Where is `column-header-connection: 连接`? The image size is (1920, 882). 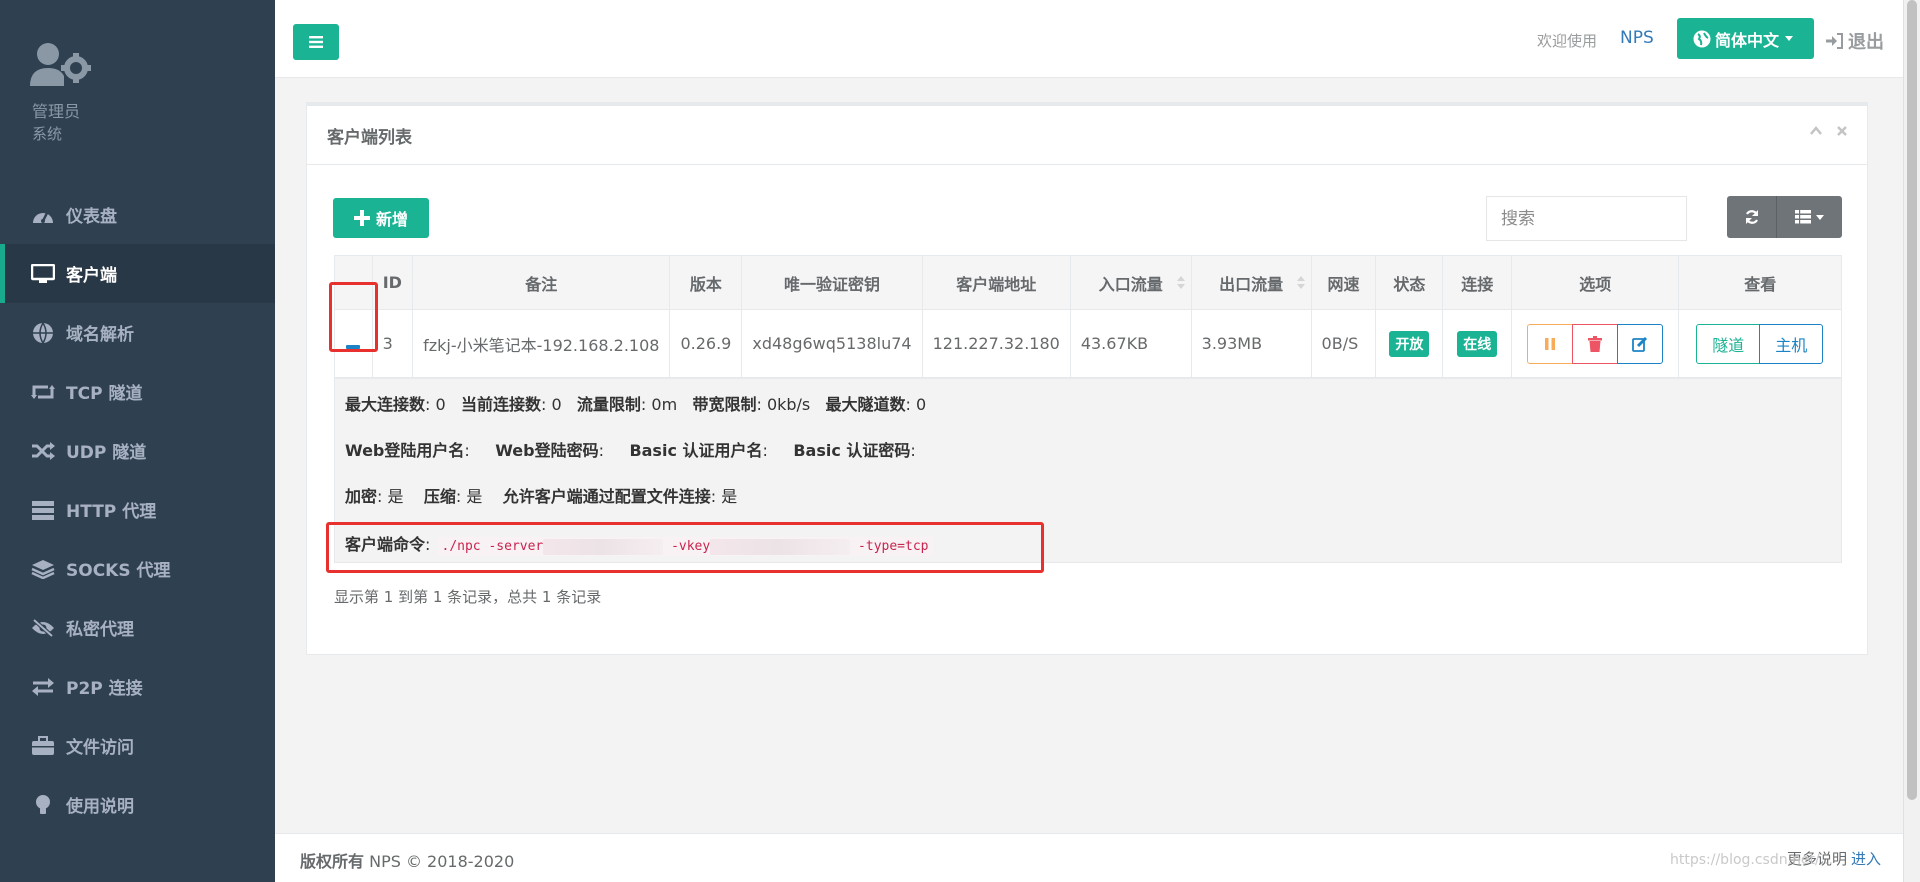 column-header-connection: 连接 is located at coordinates (1477, 282).